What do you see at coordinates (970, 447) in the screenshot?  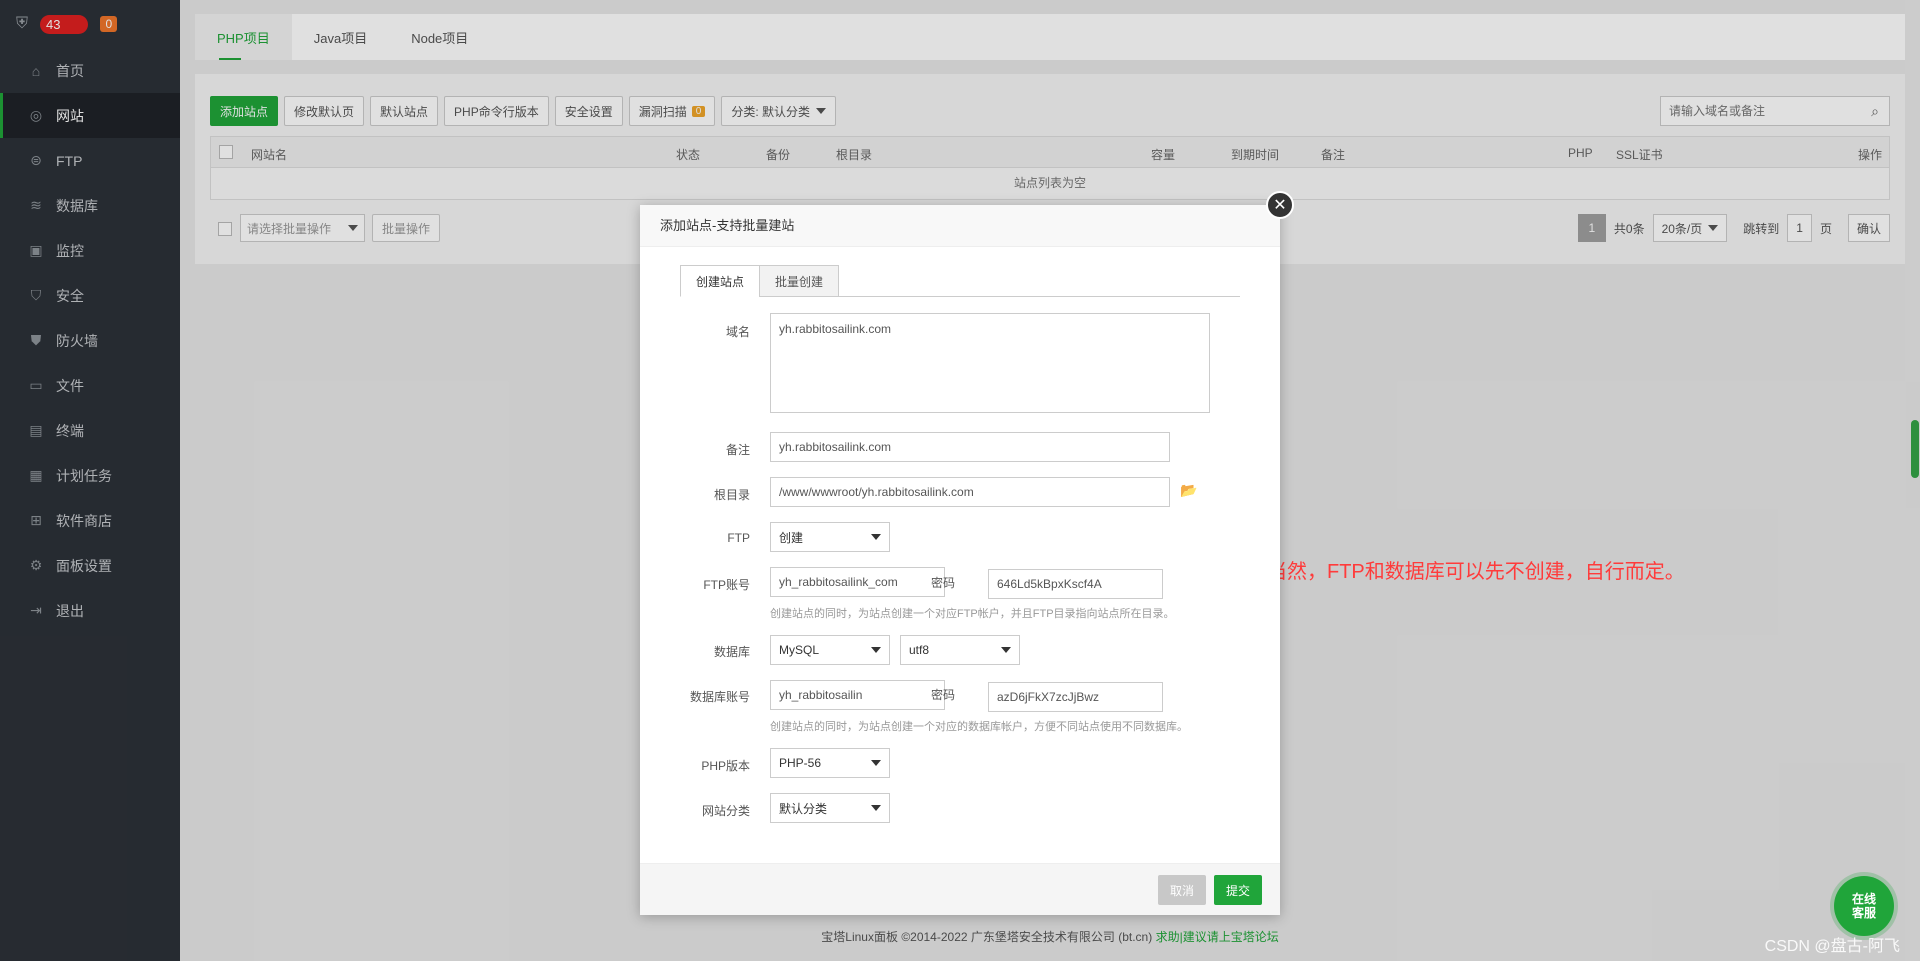 I see `remark-input` at bounding box center [970, 447].